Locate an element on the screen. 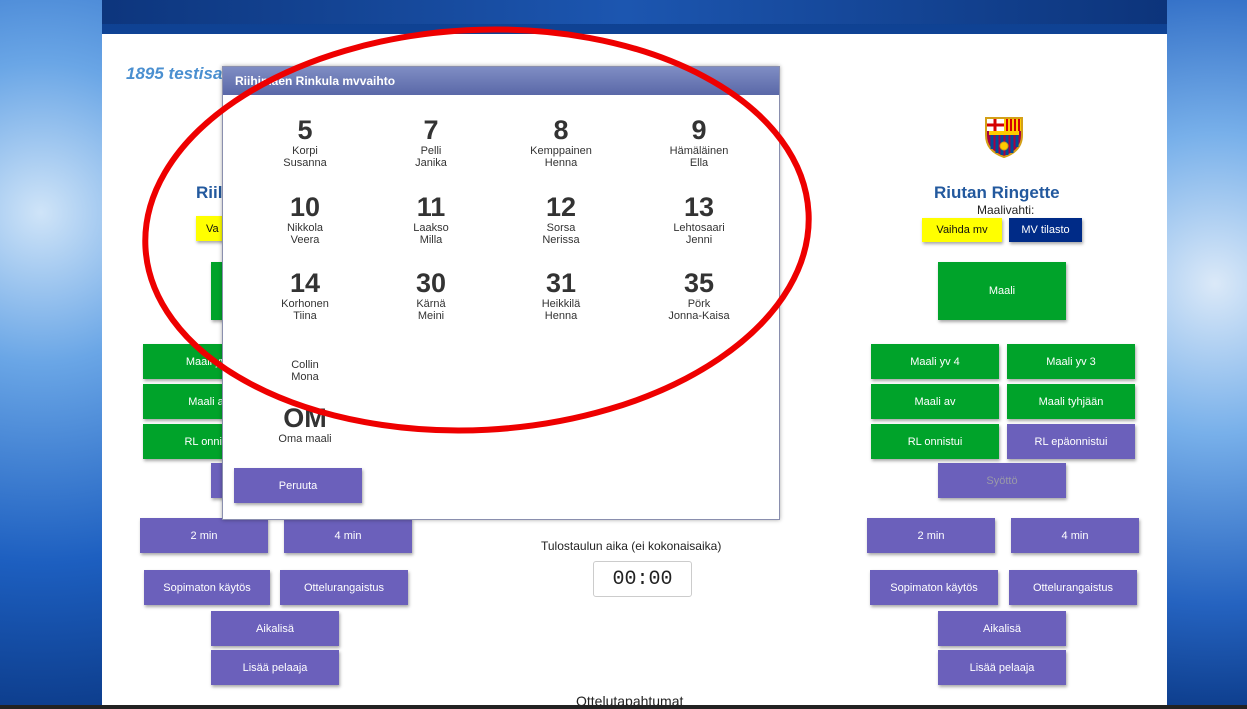 The height and width of the screenshot is (709, 1247). player-number: 35 is located at coordinates (699, 283).